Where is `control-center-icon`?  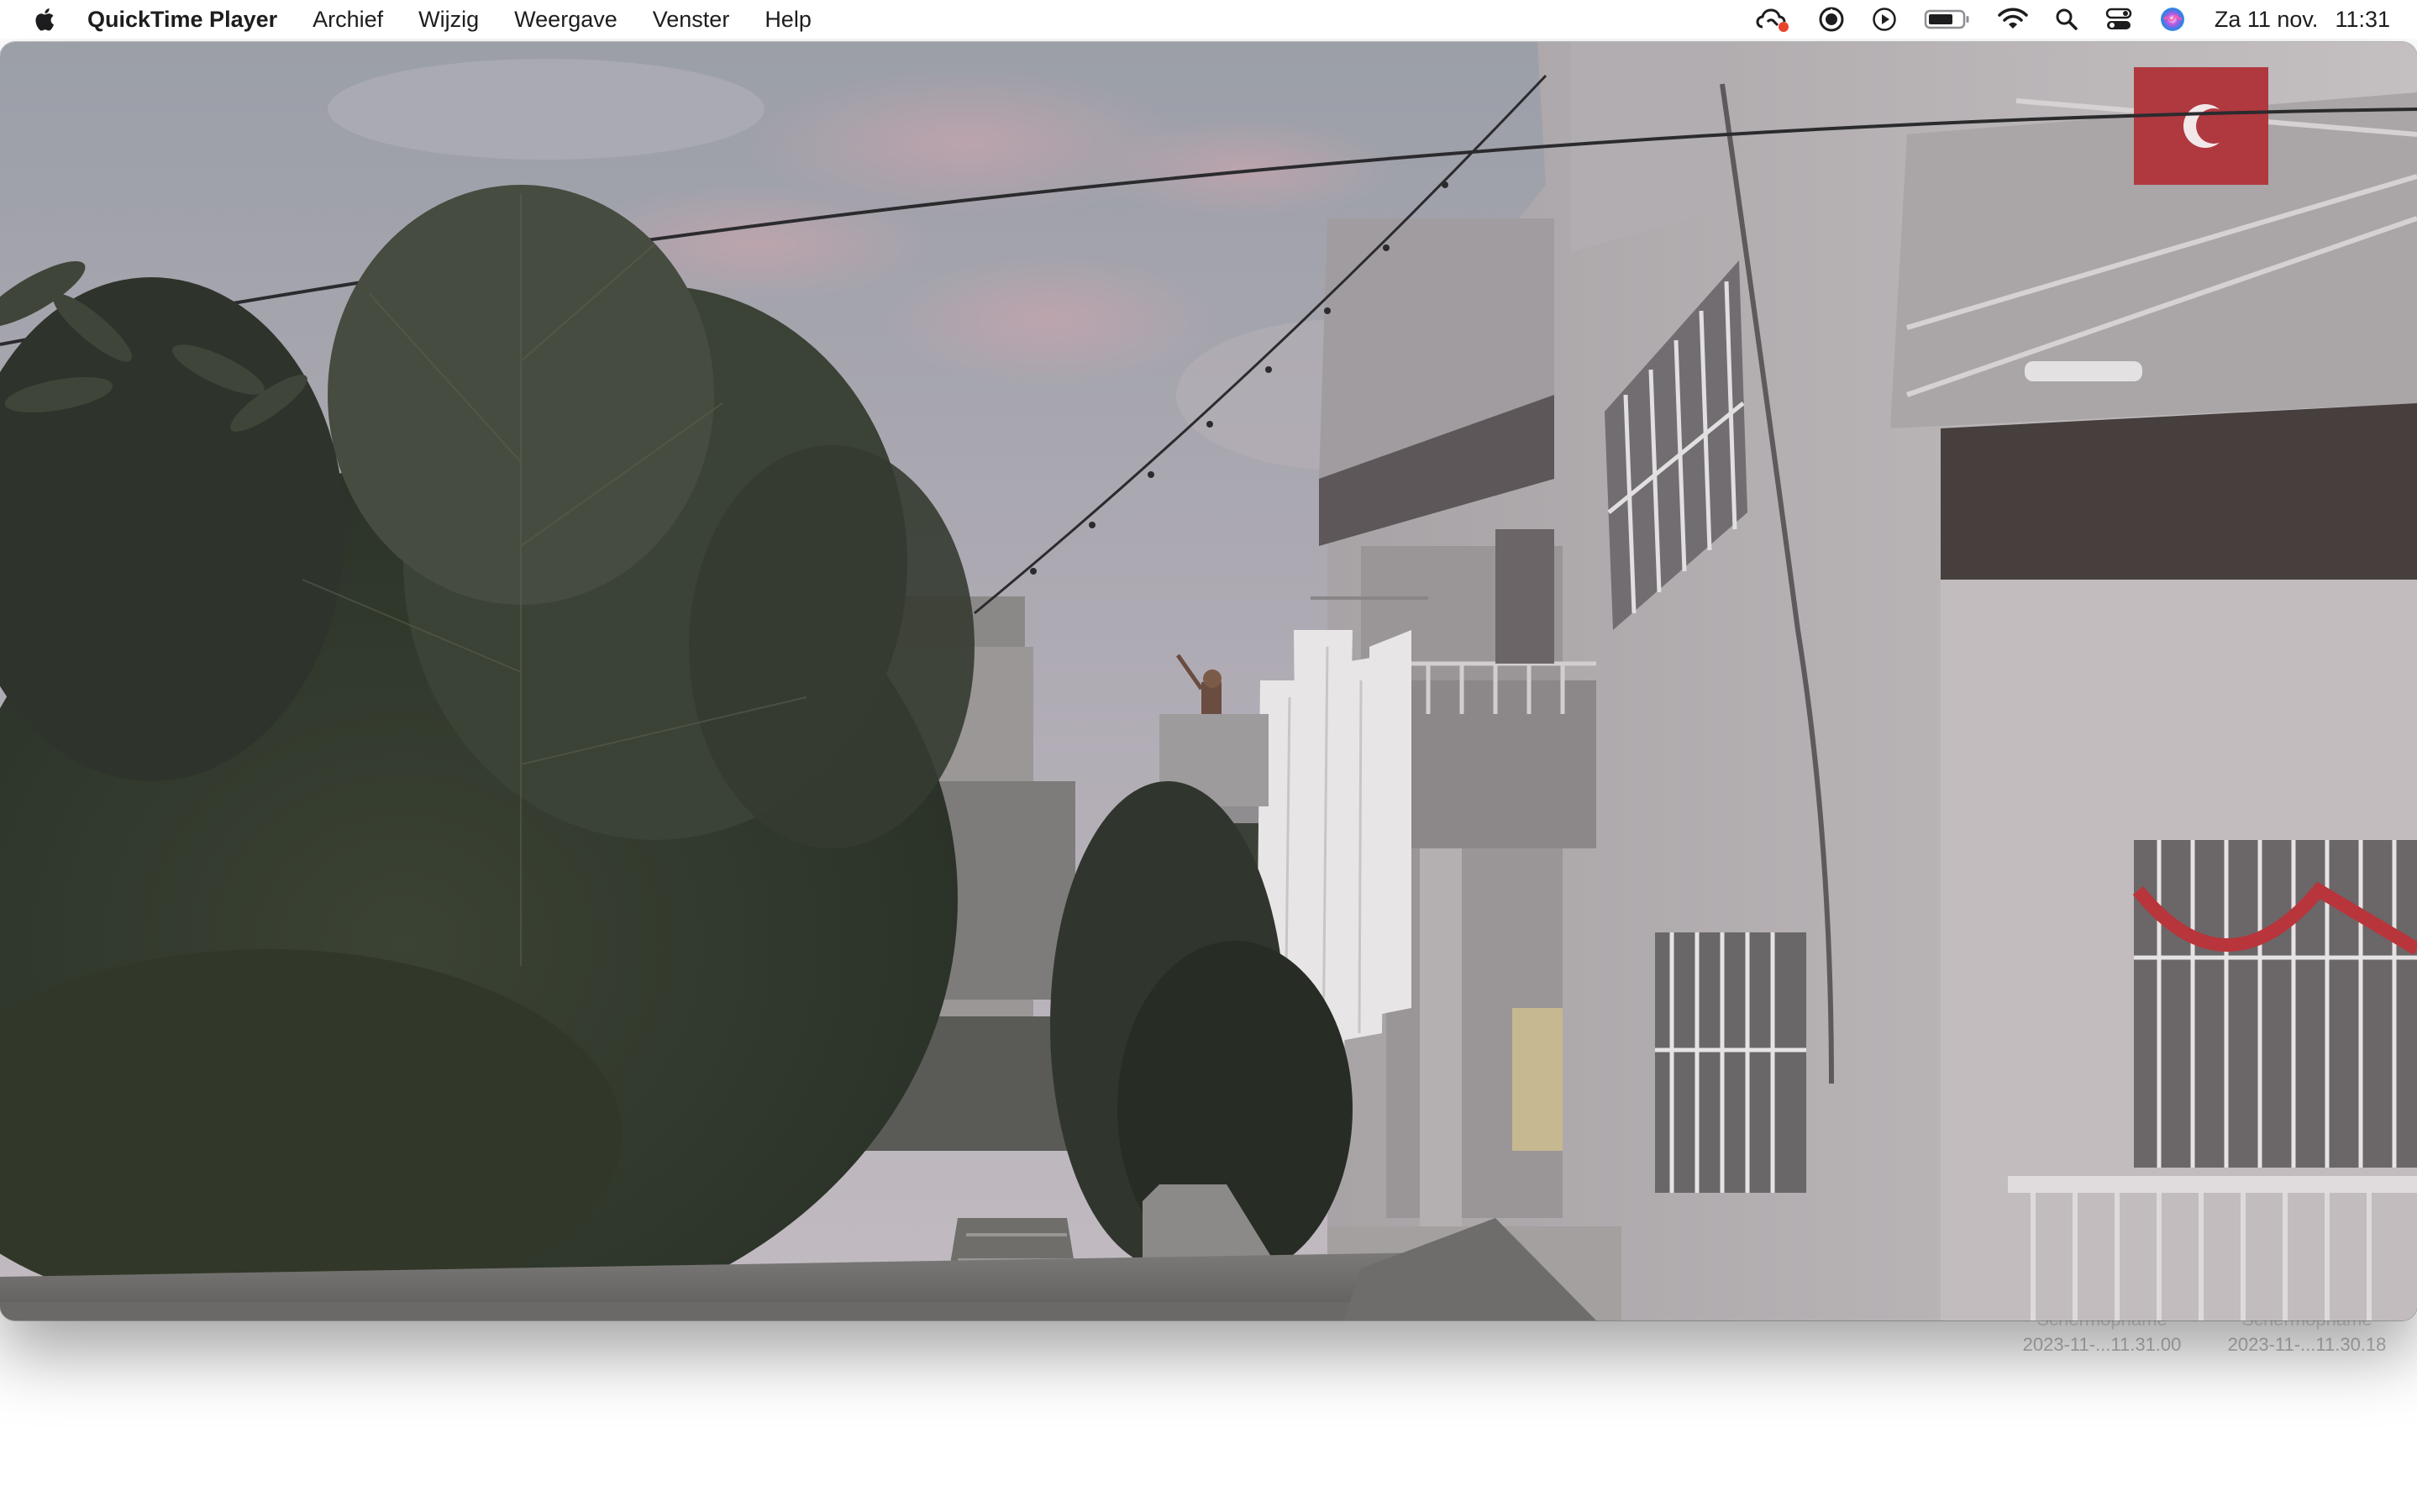 control-center-icon is located at coordinates (2118, 19).